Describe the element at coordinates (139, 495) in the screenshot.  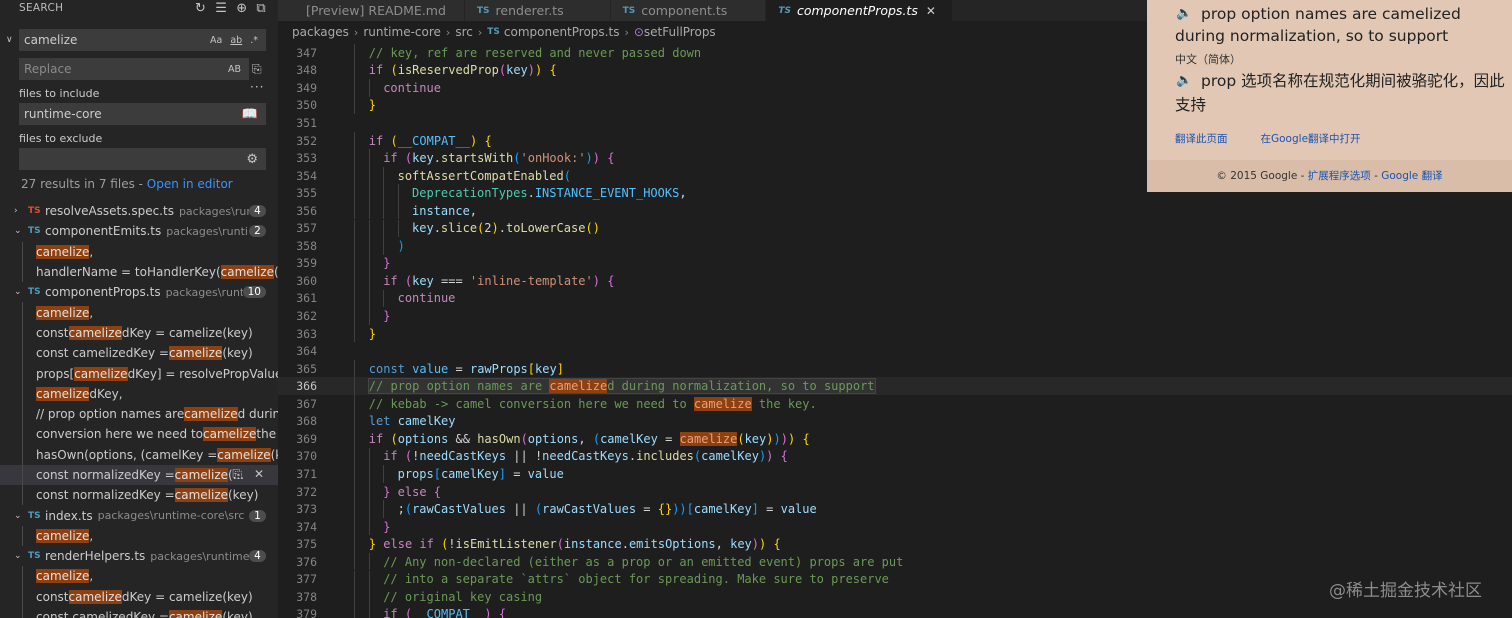
I see `result-match-row: const normalizedKey = camelize (key)` at that location.